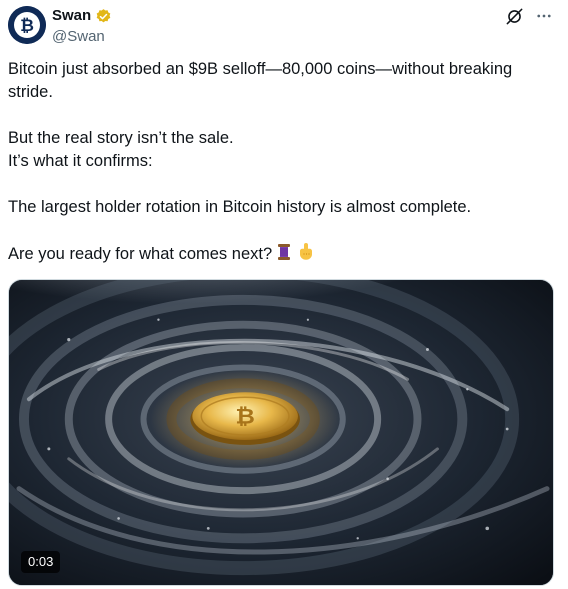 The height and width of the screenshot is (589, 568). I want to click on video-duration: 0:03, so click(41, 562).